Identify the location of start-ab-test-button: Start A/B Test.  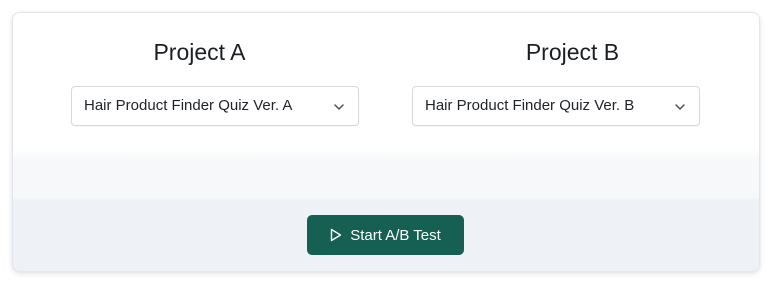
(385, 235).